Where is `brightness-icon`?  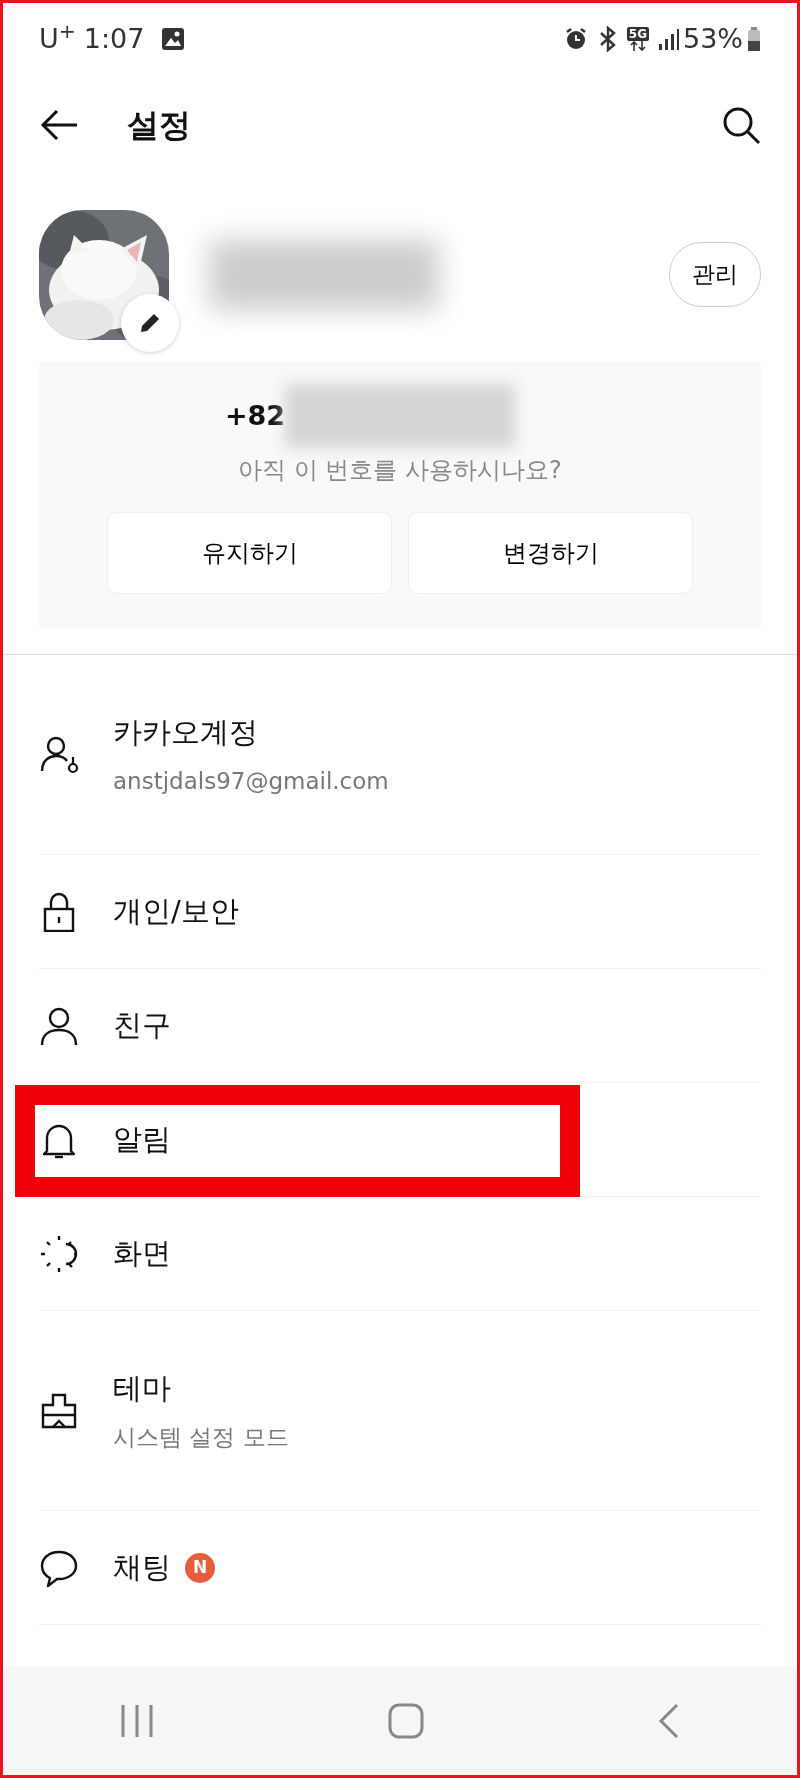 brightness-icon is located at coordinates (59, 1253).